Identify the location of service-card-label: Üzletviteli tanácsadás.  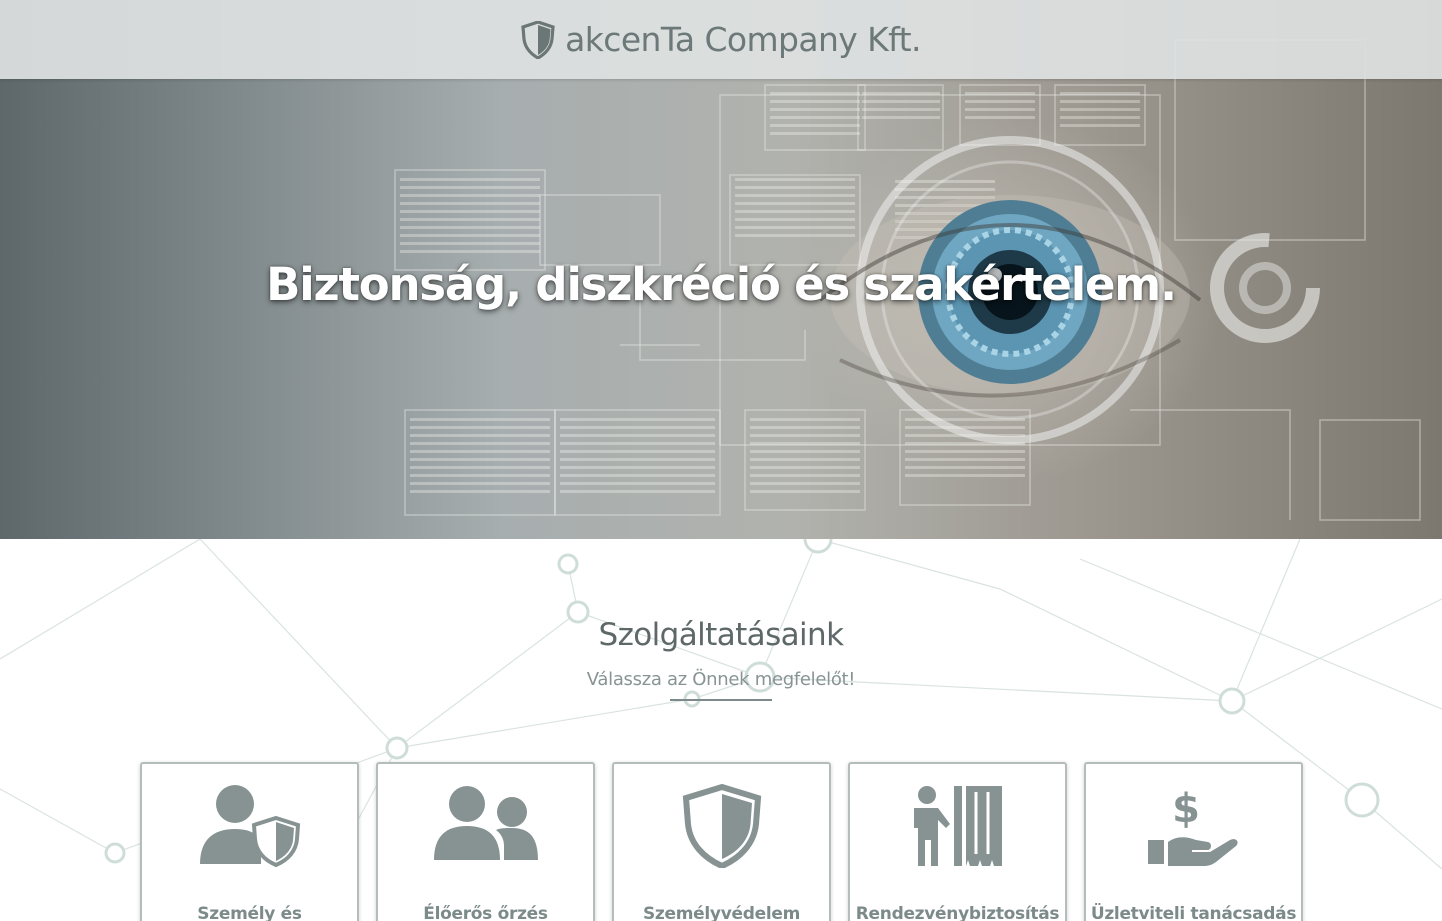
(1193, 912).